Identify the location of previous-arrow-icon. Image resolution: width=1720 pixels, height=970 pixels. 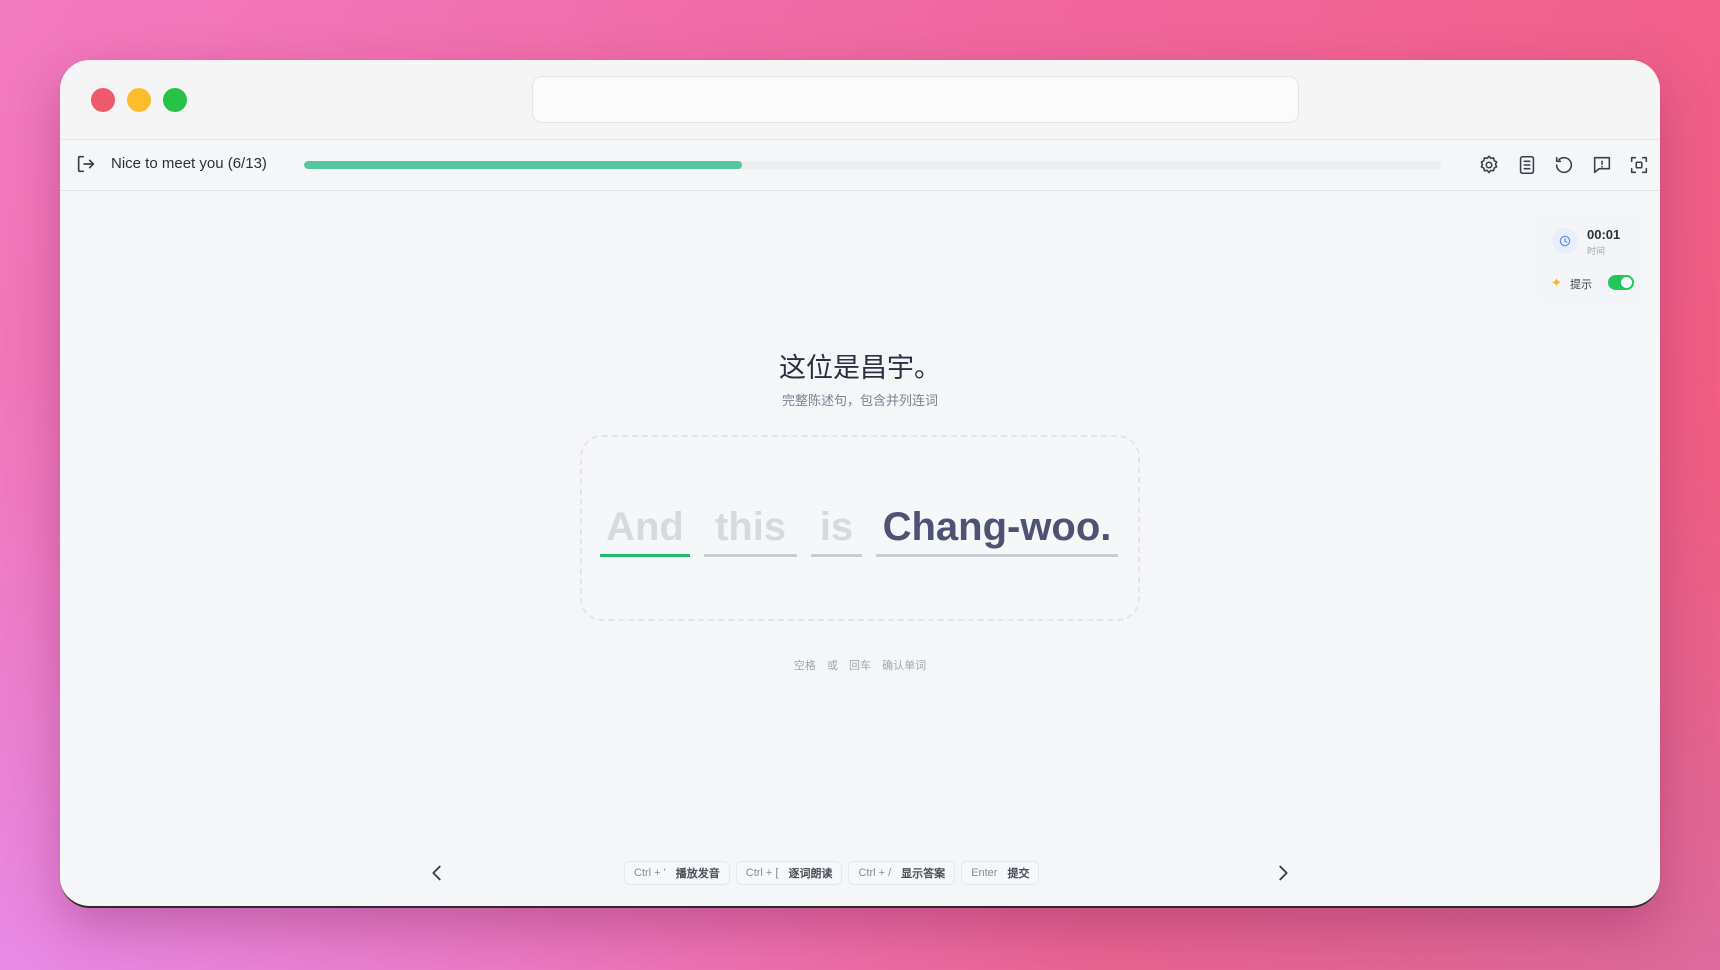
(437, 873).